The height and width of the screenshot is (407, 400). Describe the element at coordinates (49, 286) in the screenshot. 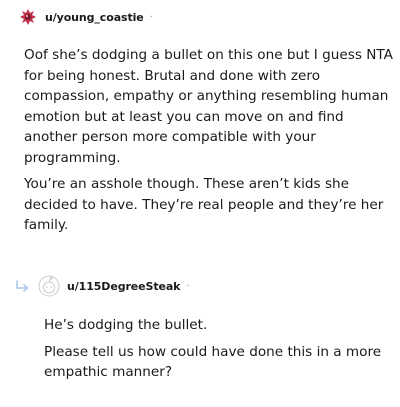

I see `default-avatar-icon` at that location.